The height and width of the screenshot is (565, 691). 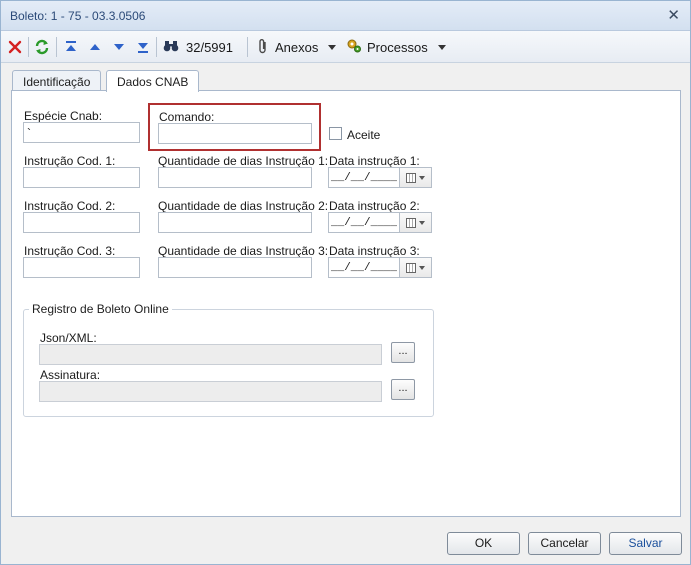 What do you see at coordinates (81, 267) in the screenshot?
I see `instrucao-cod-3-input` at bounding box center [81, 267].